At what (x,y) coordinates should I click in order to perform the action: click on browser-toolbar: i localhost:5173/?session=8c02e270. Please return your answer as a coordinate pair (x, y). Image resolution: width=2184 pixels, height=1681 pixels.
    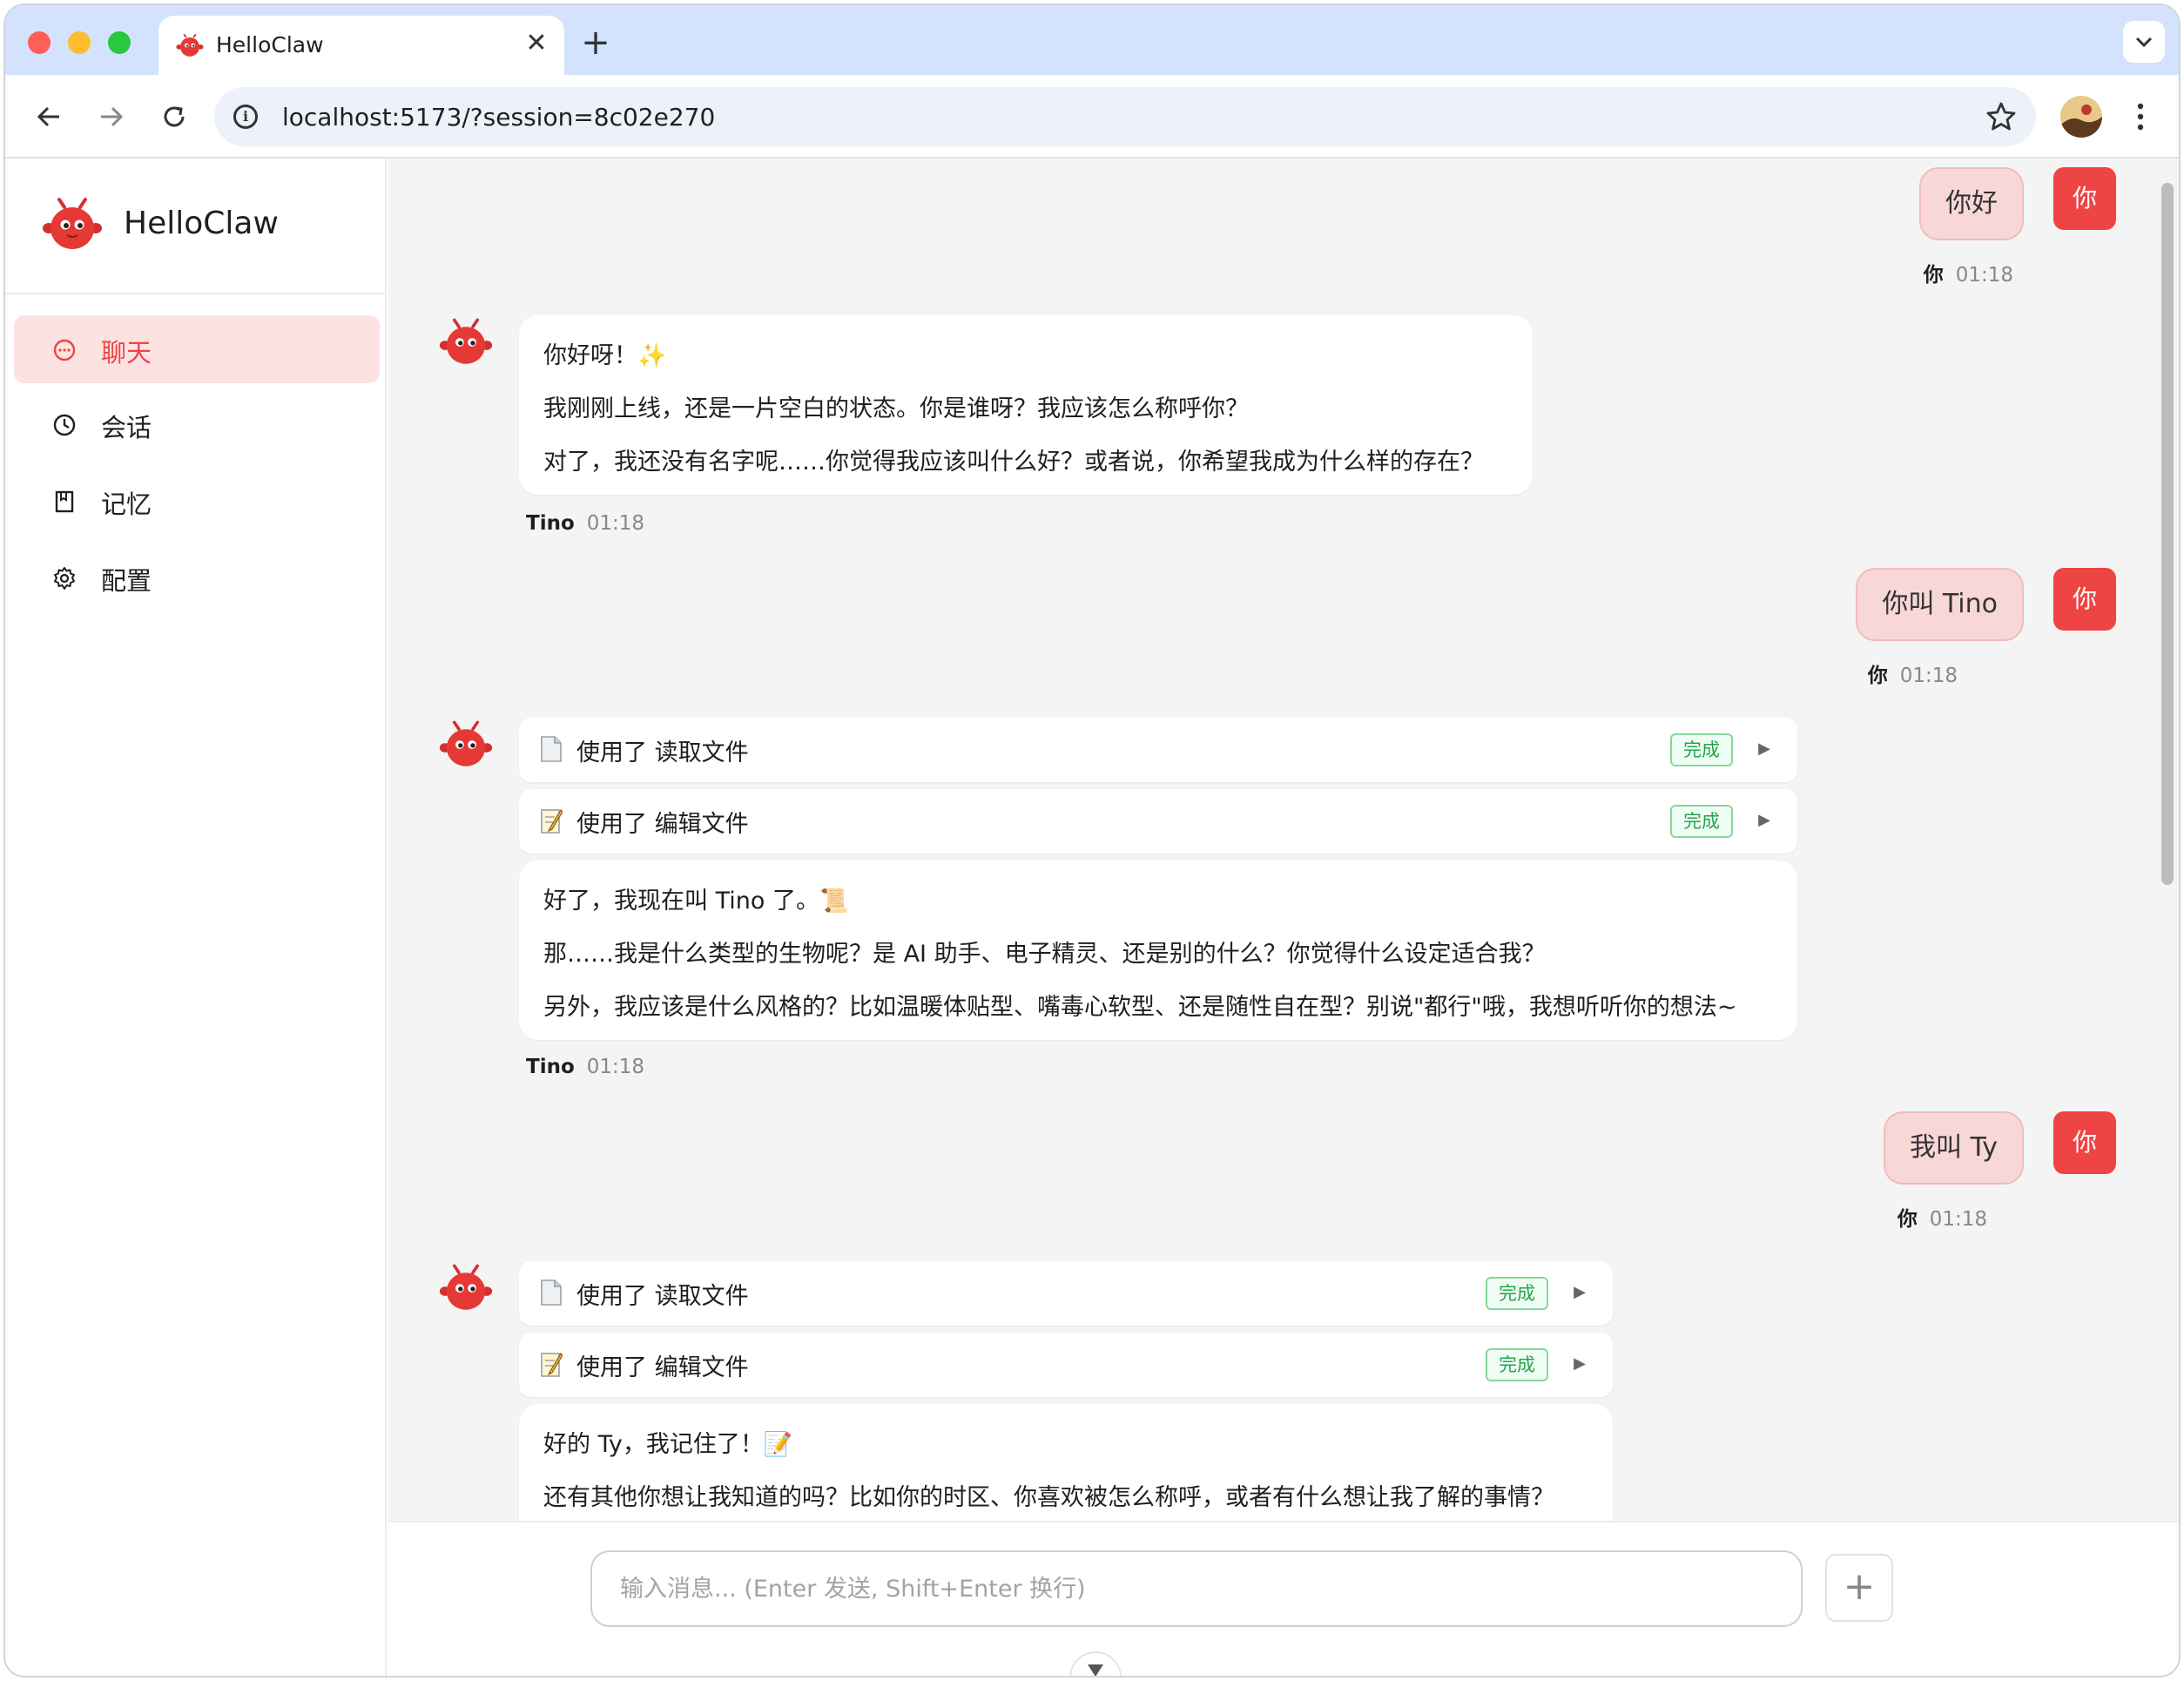
    Looking at the image, I should click on (1092, 117).